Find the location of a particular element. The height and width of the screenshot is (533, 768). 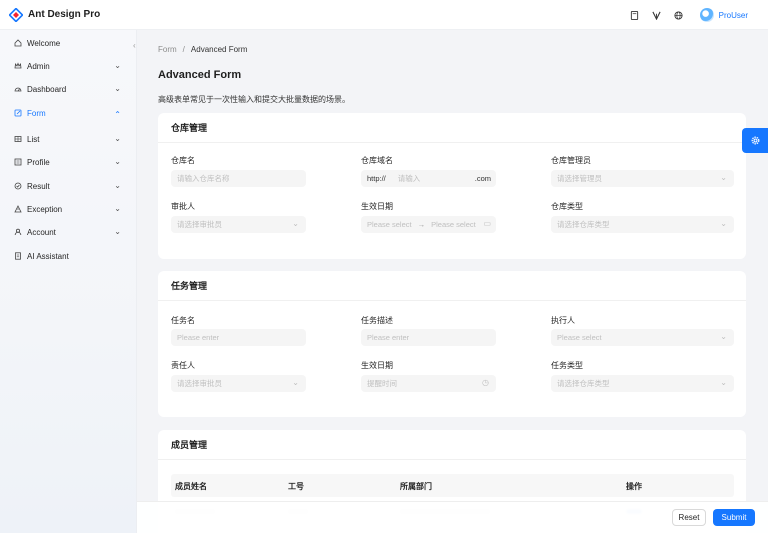

date-start-placeholder: Please select is located at coordinates (389, 224).